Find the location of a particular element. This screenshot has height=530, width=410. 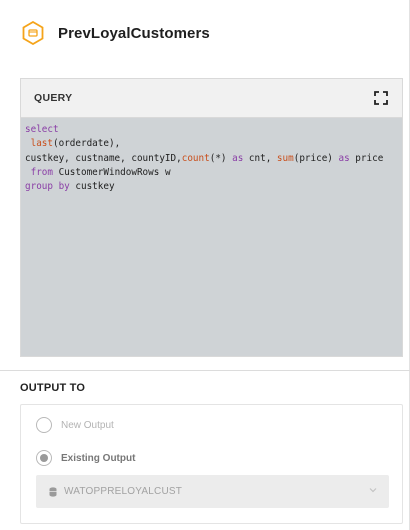

new-output-radio is located at coordinates (44, 425).